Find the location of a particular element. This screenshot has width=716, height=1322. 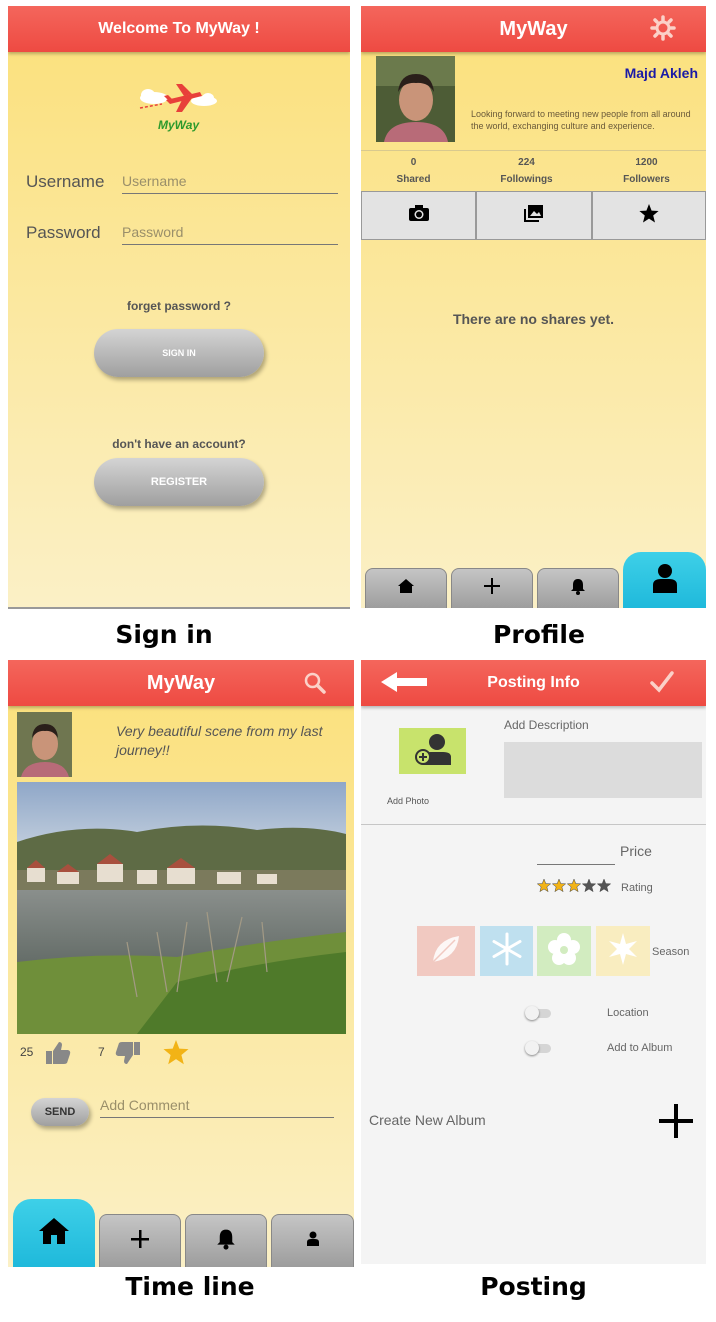

username-input is located at coordinates (230, 183).